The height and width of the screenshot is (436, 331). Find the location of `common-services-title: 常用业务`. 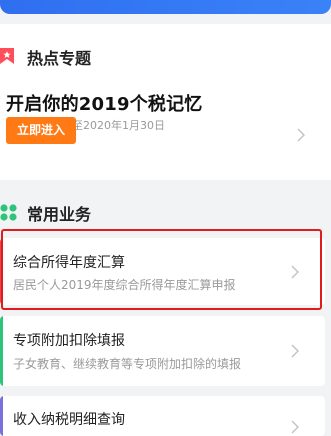

common-services-title: 常用业务 is located at coordinates (59, 214).